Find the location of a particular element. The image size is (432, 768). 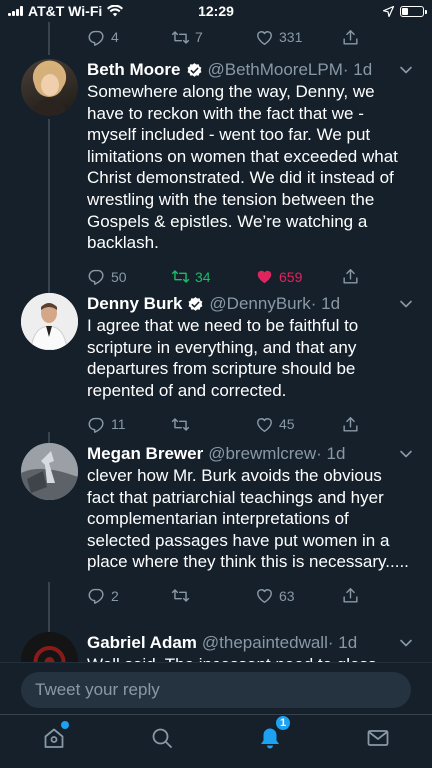

notifications-badge: 1 is located at coordinates (283, 722).